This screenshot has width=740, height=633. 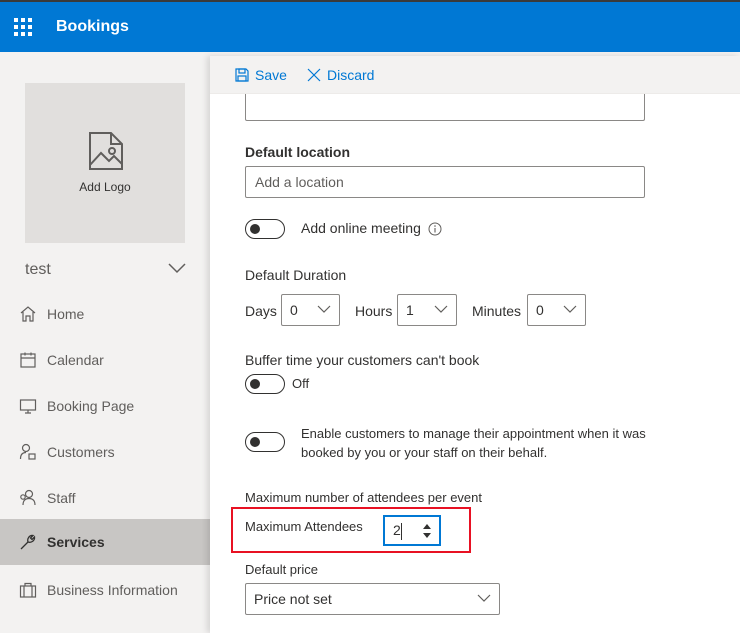 What do you see at coordinates (304, 526) in the screenshot?
I see `max-attendees-label: Maximum Attendees` at bounding box center [304, 526].